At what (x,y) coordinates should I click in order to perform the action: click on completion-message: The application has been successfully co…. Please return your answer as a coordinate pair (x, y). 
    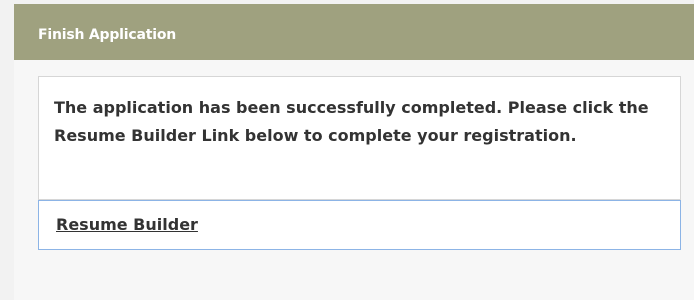
    Looking at the image, I should click on (351, 121).